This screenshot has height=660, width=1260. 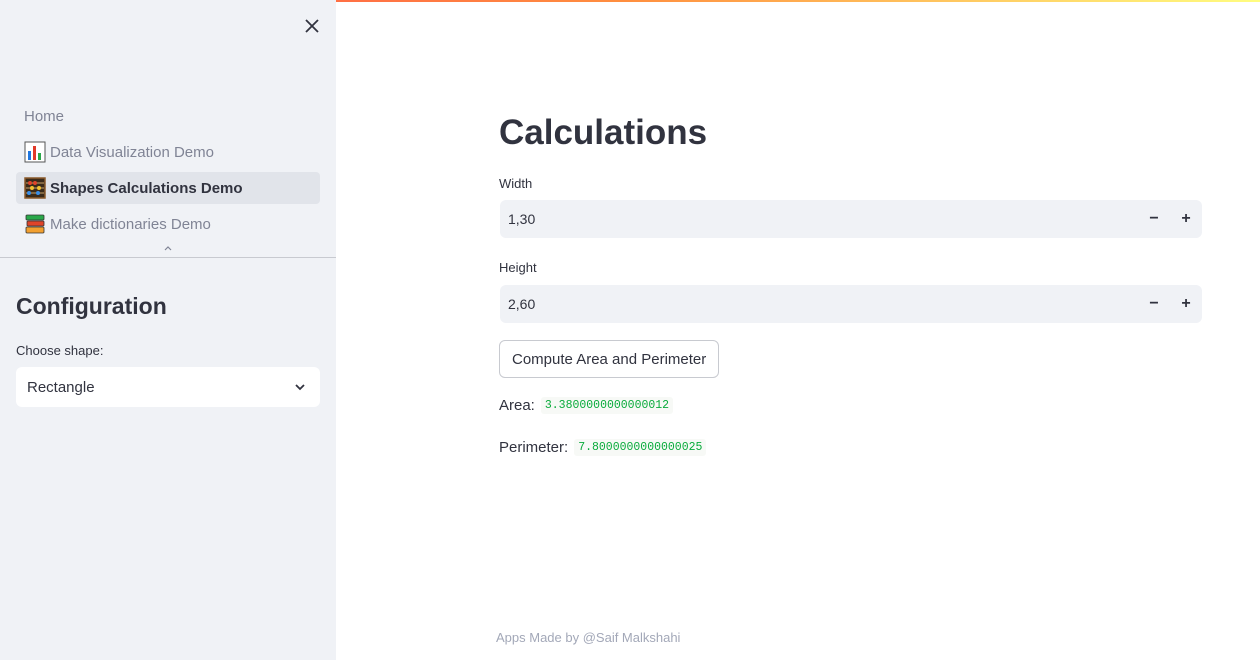 What do you see at coordinates (168, 387) in the screenshot?
I see `shape-select: Rectangle` at bounding box center [168, 387].